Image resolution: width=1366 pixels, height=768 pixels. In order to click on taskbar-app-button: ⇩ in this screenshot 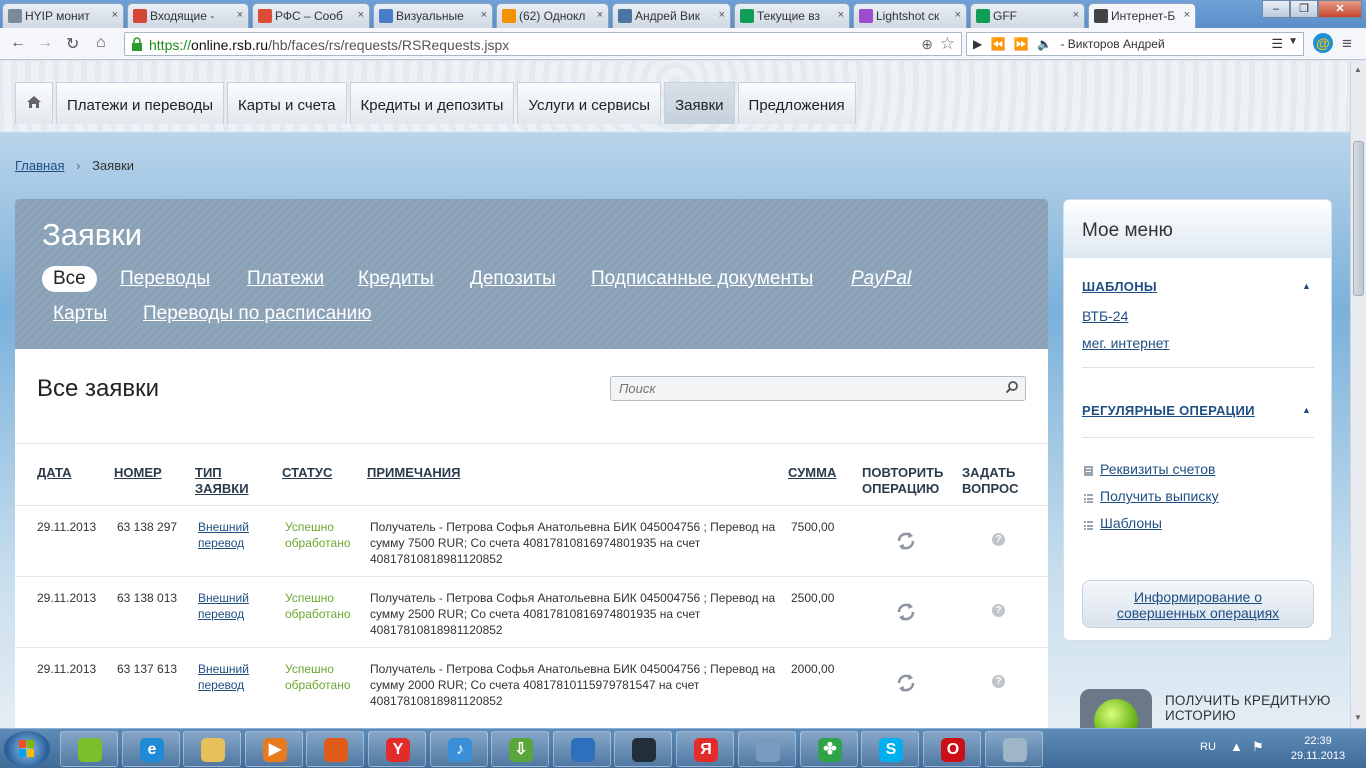, I will do `click(520, 749)`.